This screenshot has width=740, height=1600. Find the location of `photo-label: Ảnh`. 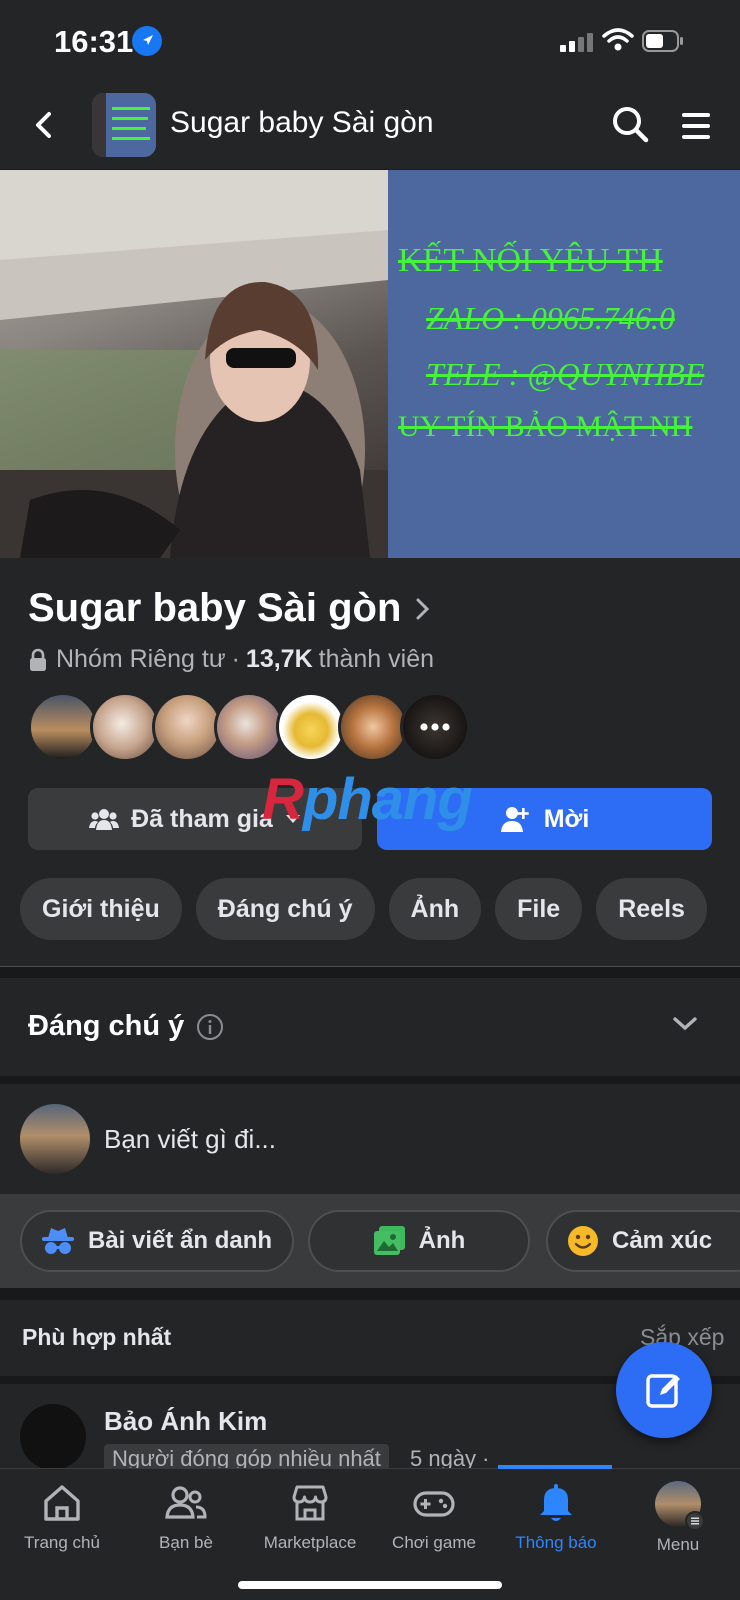

photo-label: Ảnh is located at coordinates (442, 1240).